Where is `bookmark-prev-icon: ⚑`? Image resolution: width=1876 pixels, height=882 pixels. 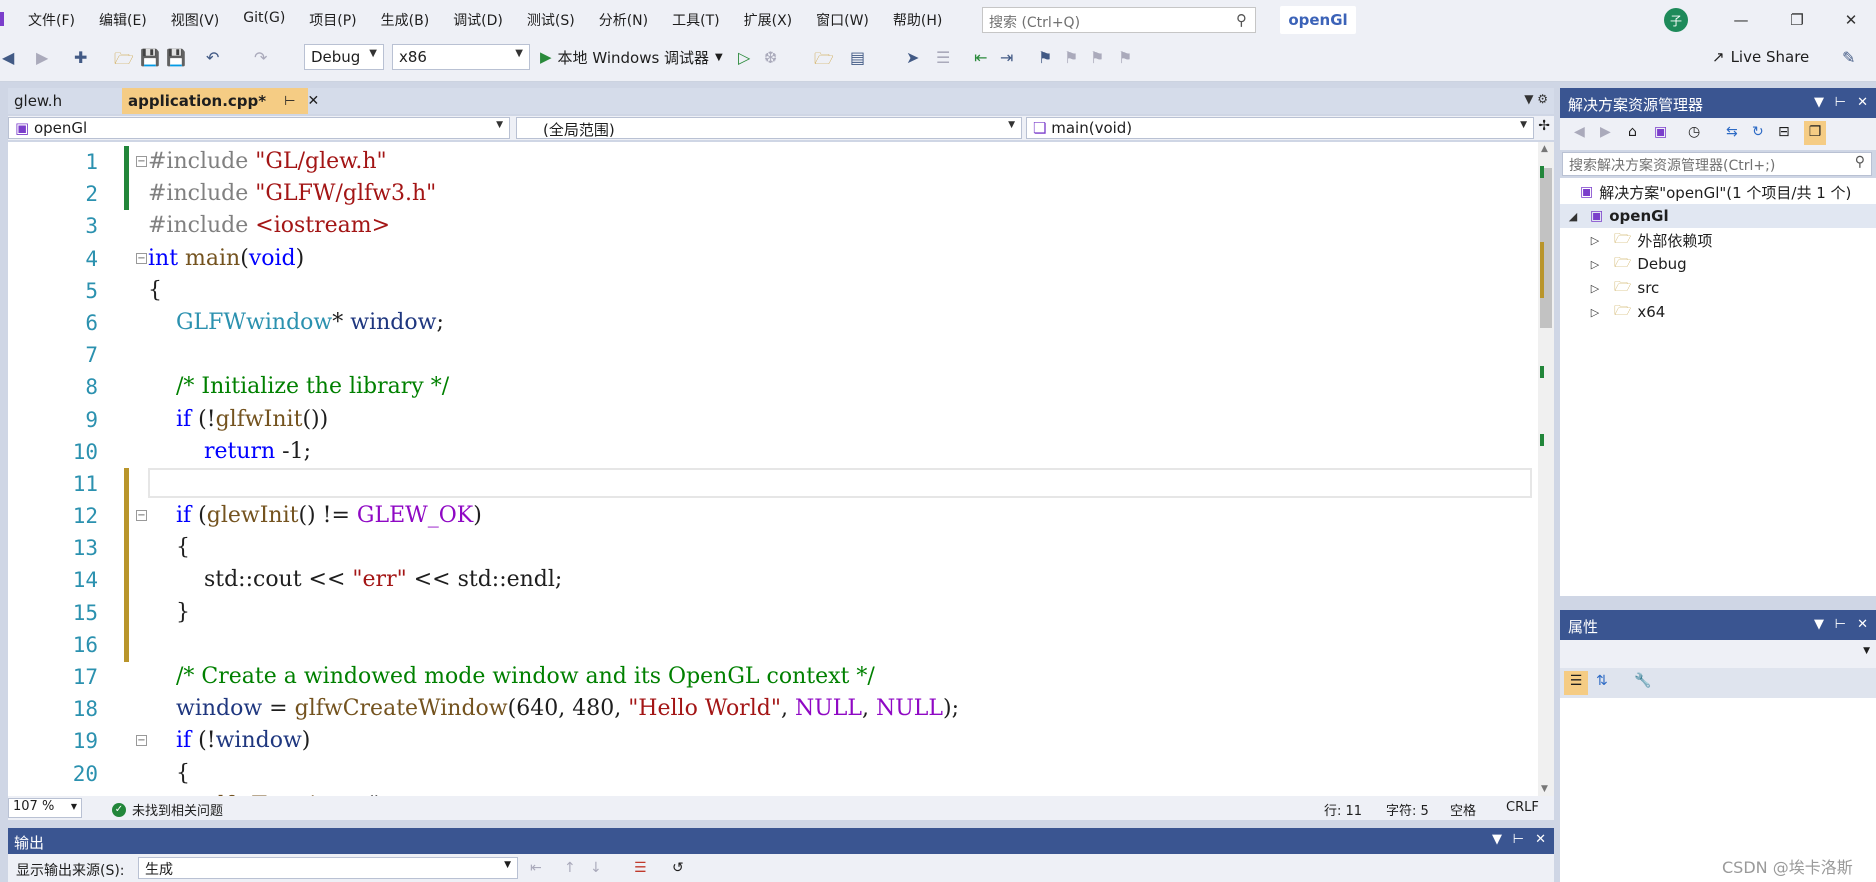
bookmark-prev-icon: ⚑ is located at coordinates (1071, 57).